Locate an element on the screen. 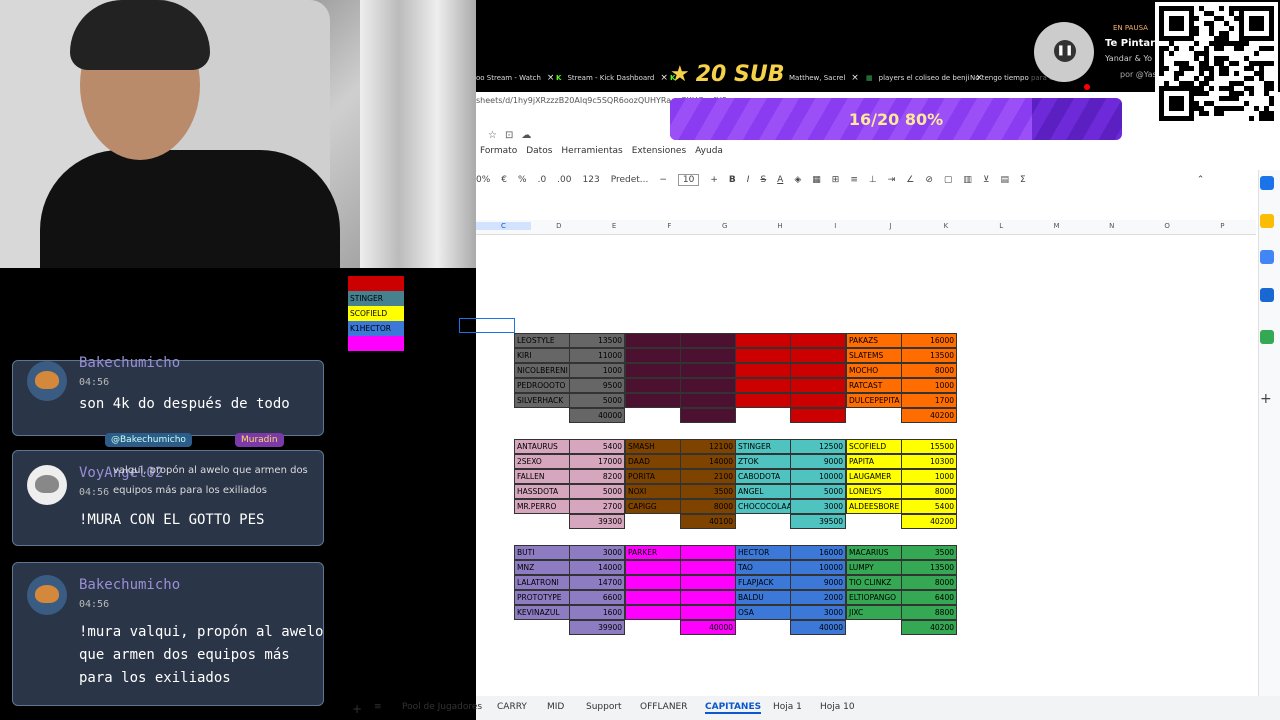 This screenshot has height=720, width=1280. team-player-value: 1600 is located at coordinates (597, 612).